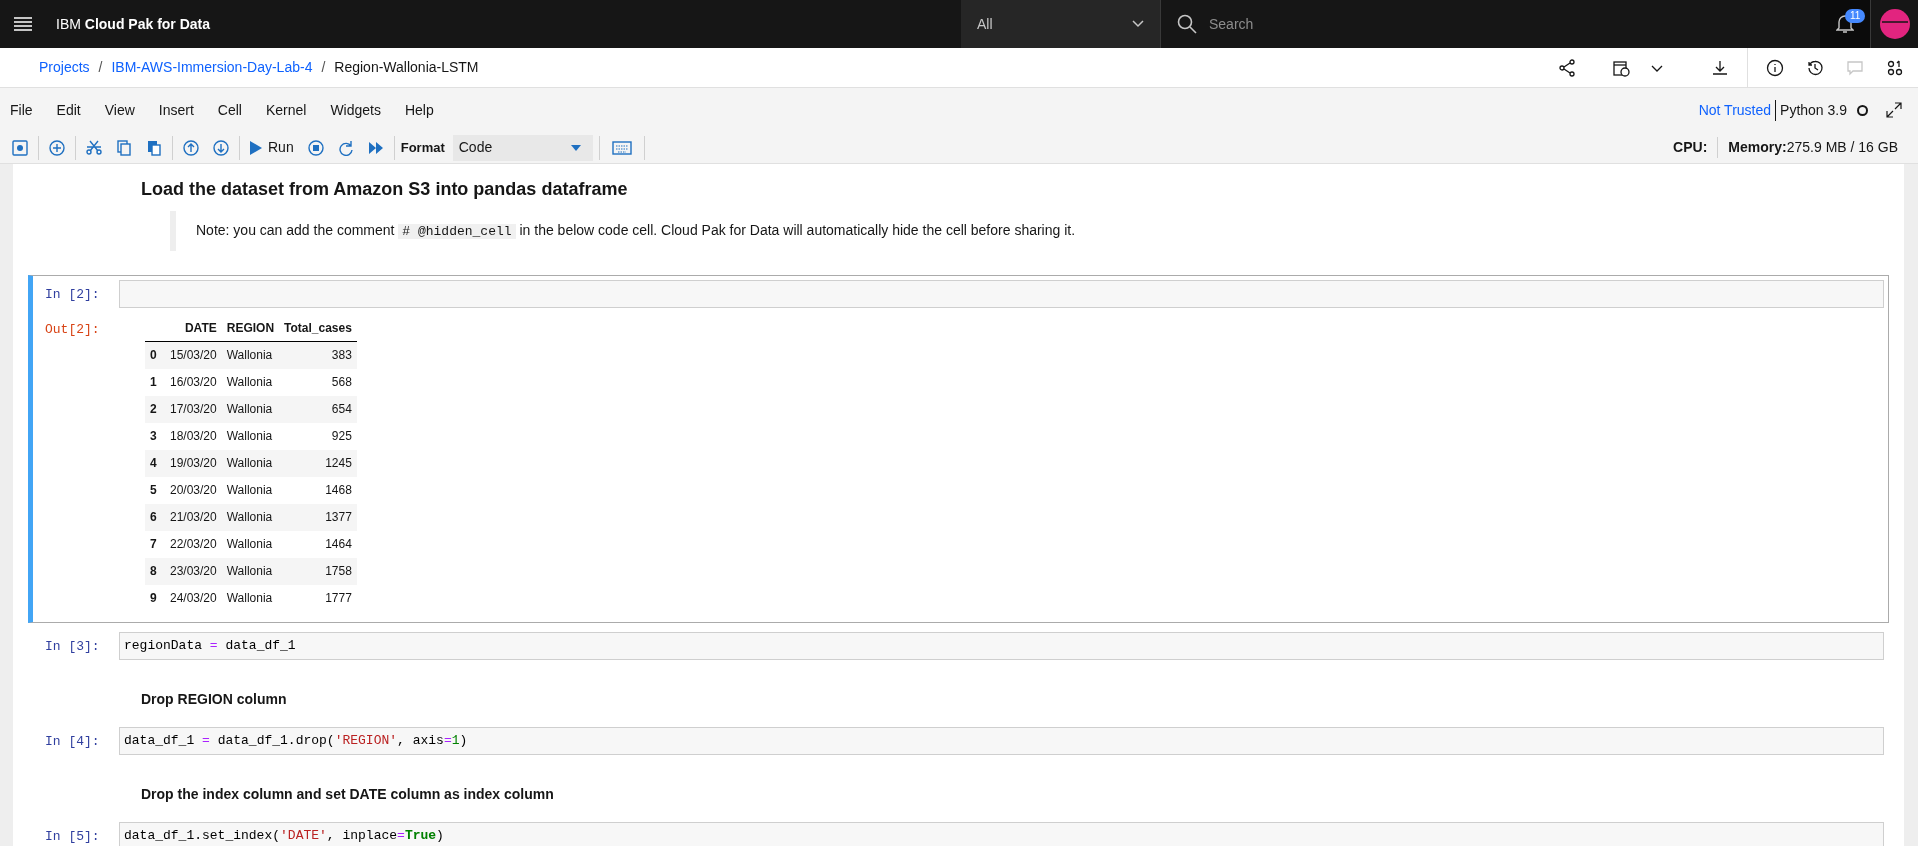 The width and height of the screenshot is (1918, 846). Describe the element at coordinates (345, 147) in the screenshot. I see `restart-icon` at that location.